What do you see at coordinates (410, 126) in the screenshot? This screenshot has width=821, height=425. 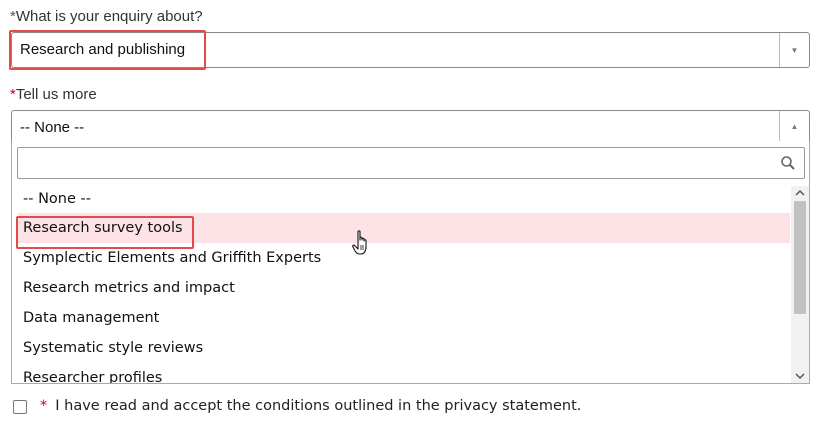 I see `tell-more-select: -- None -- ▲` at bounding box center [410, 126].